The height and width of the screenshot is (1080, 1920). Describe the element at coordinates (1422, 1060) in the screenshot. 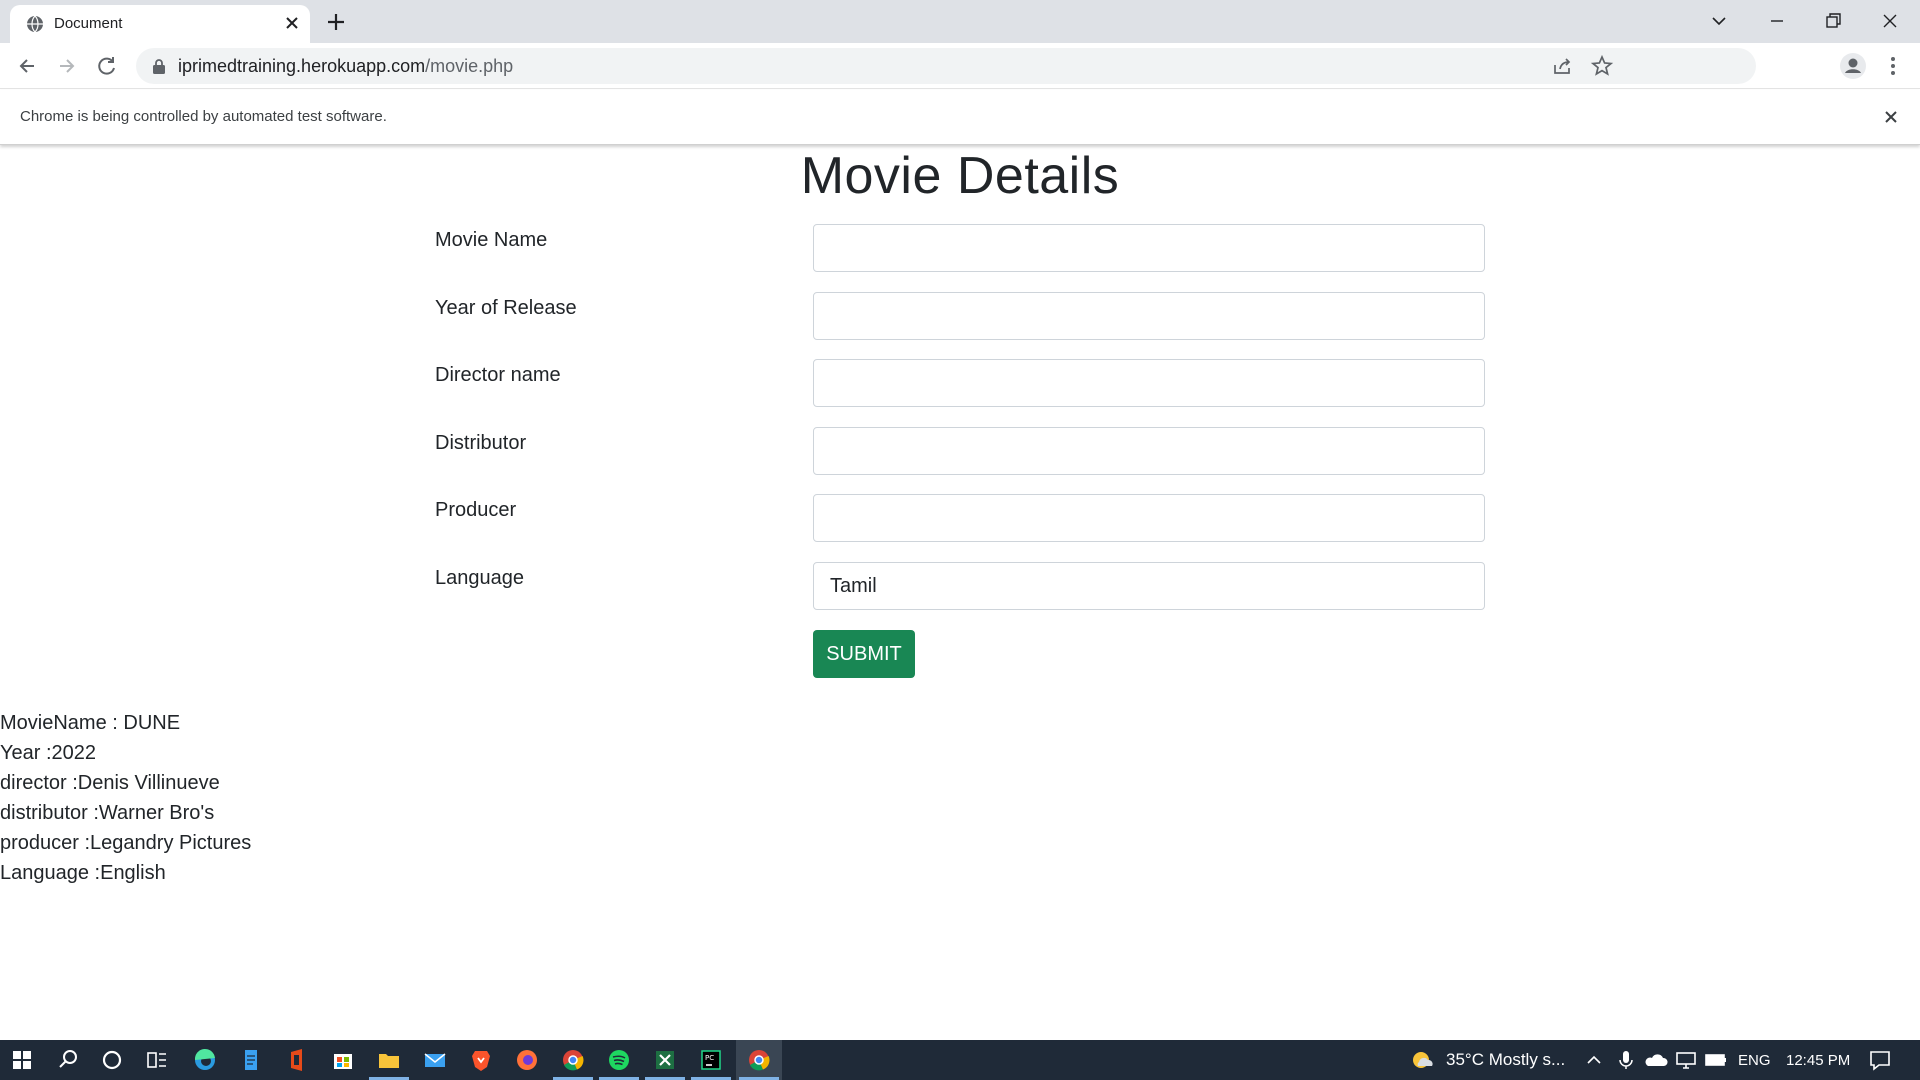

I see `weather-sun-icon` at that location.